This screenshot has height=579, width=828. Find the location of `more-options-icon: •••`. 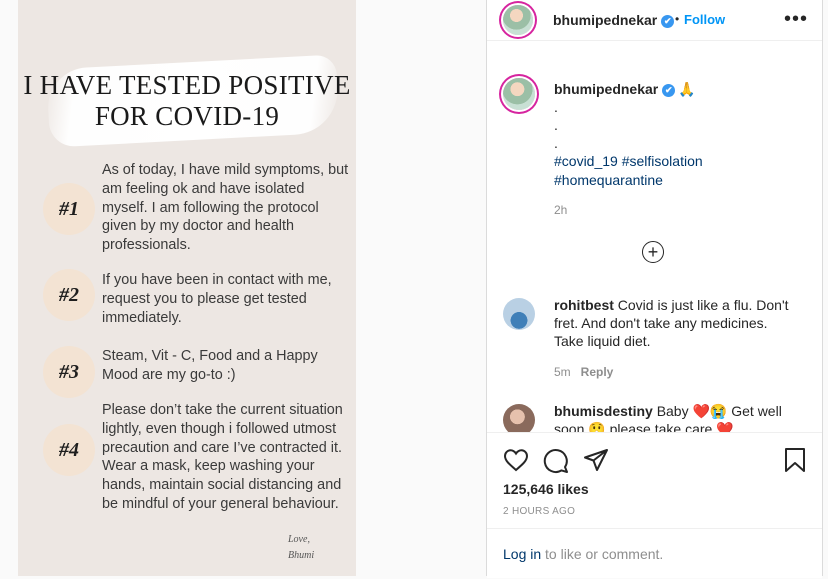

more-options-icon: ••• is located at coordinates (796, 19).